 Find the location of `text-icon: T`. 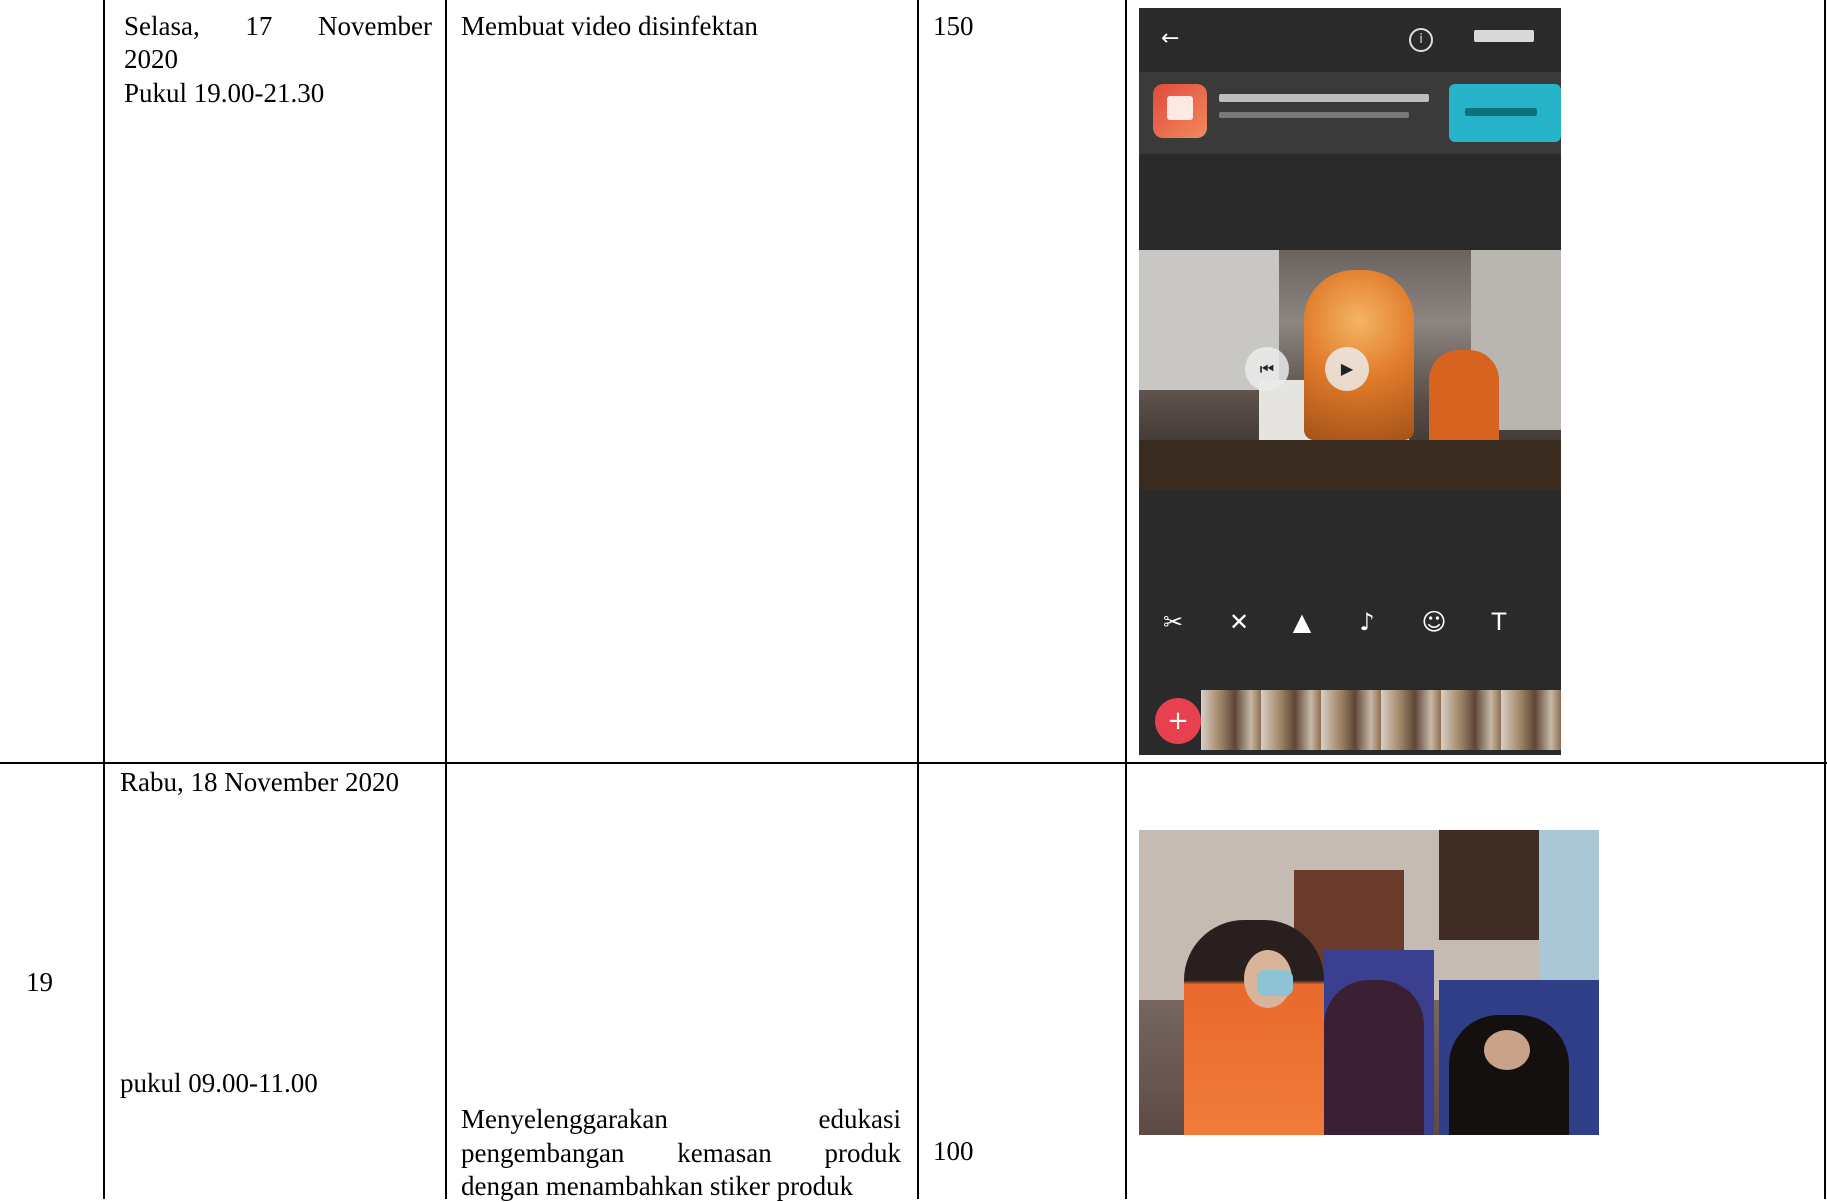

text-icon: T is located at coordinates (1499, 622).